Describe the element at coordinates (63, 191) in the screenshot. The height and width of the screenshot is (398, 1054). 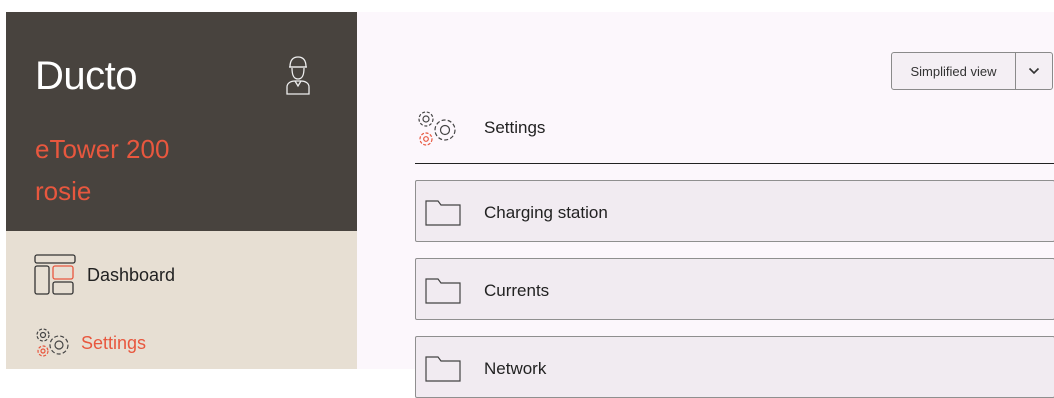
I see `device-subname: rosie` at that location.